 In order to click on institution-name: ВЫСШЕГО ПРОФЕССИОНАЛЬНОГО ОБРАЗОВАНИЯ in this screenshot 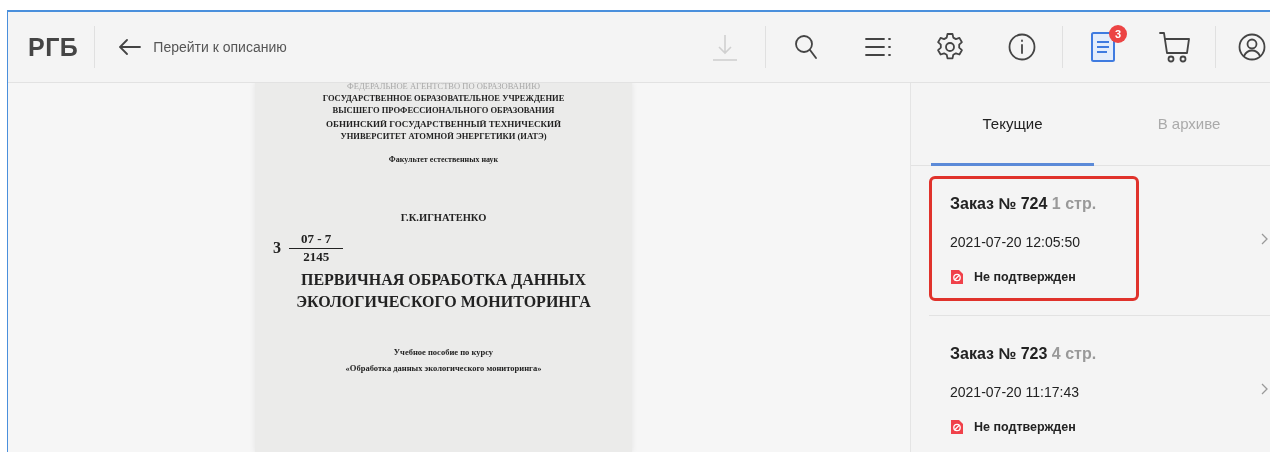, I will do `click(443, 110)`.